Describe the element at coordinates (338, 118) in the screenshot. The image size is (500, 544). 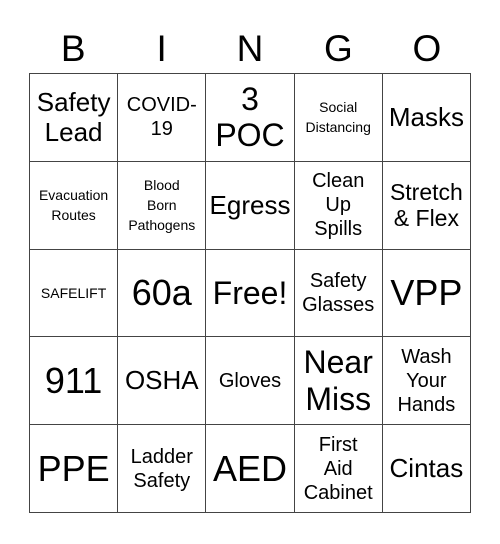
I see `bingo-cell: Social Distancing` at that location.